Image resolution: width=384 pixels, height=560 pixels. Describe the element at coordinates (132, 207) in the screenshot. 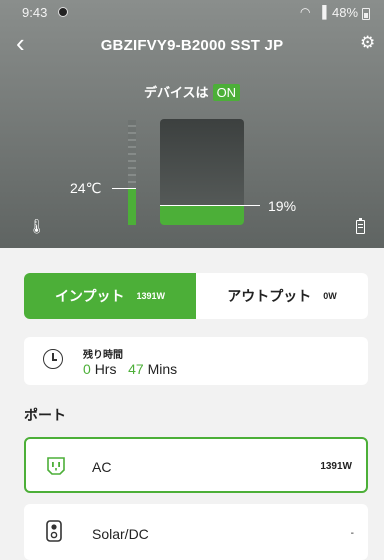

I see `temperature-gauge-fill` at that location.